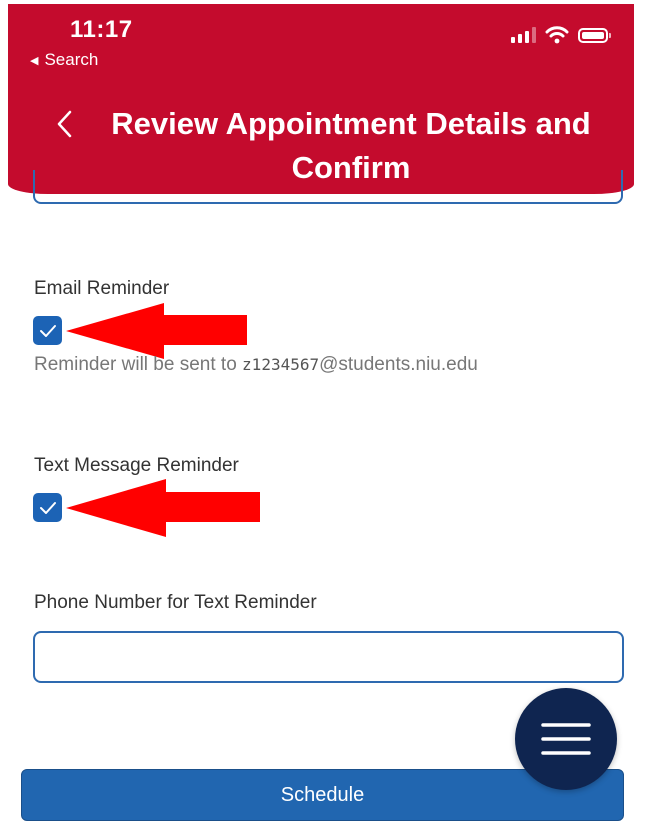 Image resolution: width=647 pixels, height=821 pixels. Describe the element at coordinates (328, 187) in the screenshot. I see `previous-input-field` at that location.